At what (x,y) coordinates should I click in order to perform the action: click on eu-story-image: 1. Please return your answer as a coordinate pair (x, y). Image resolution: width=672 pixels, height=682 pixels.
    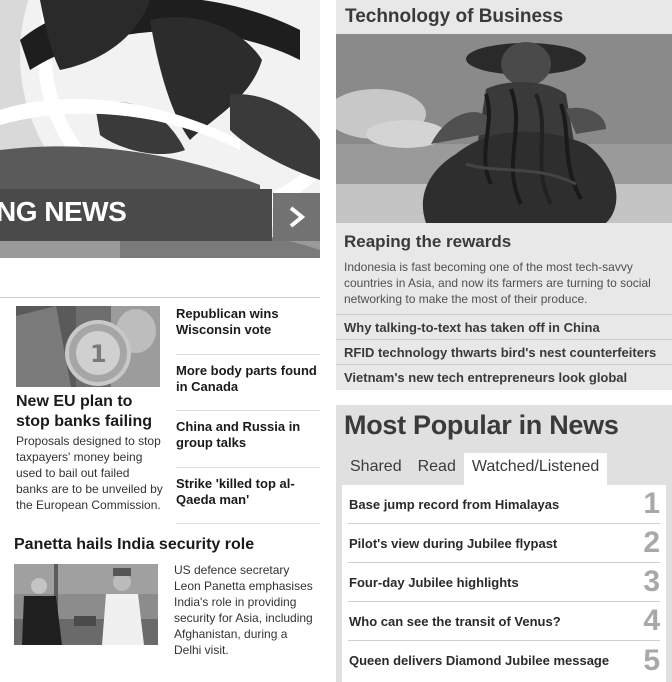
    Looking at the image, I should click on (88, 346).